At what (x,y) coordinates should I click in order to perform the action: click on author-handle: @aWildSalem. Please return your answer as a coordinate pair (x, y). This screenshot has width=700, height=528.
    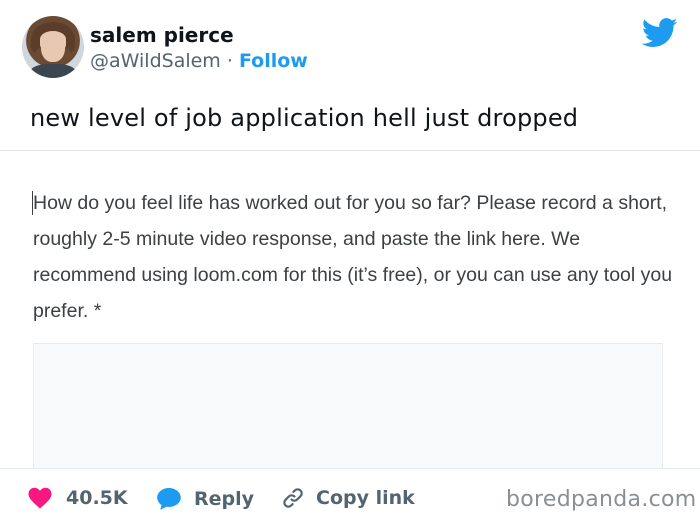
    Looking at the image, I should click on (155, 61).